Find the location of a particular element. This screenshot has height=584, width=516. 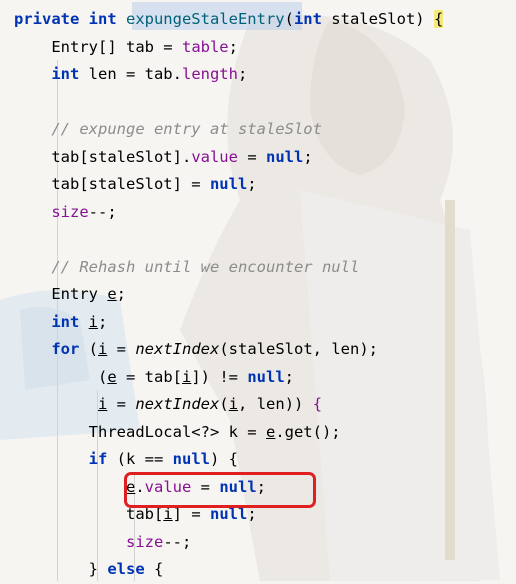

code-line: for (i = nextIndex(staleSlot, len); is located at coordinates (265, 350).